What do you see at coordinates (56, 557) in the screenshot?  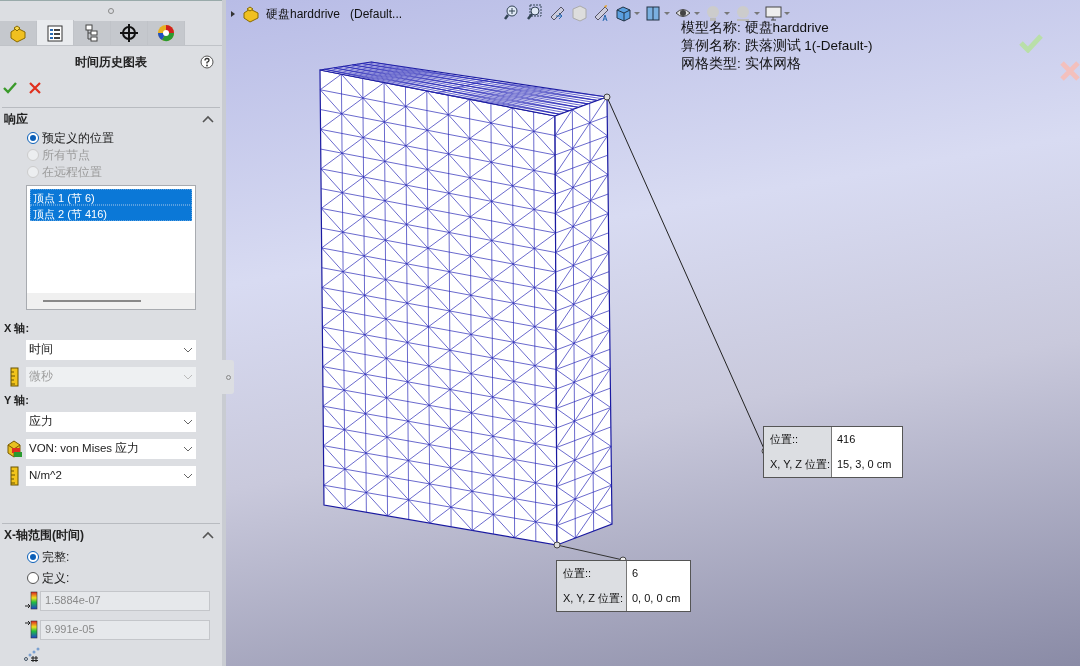 I see `radio-label: 完整:` at bounding box center [56, 557].